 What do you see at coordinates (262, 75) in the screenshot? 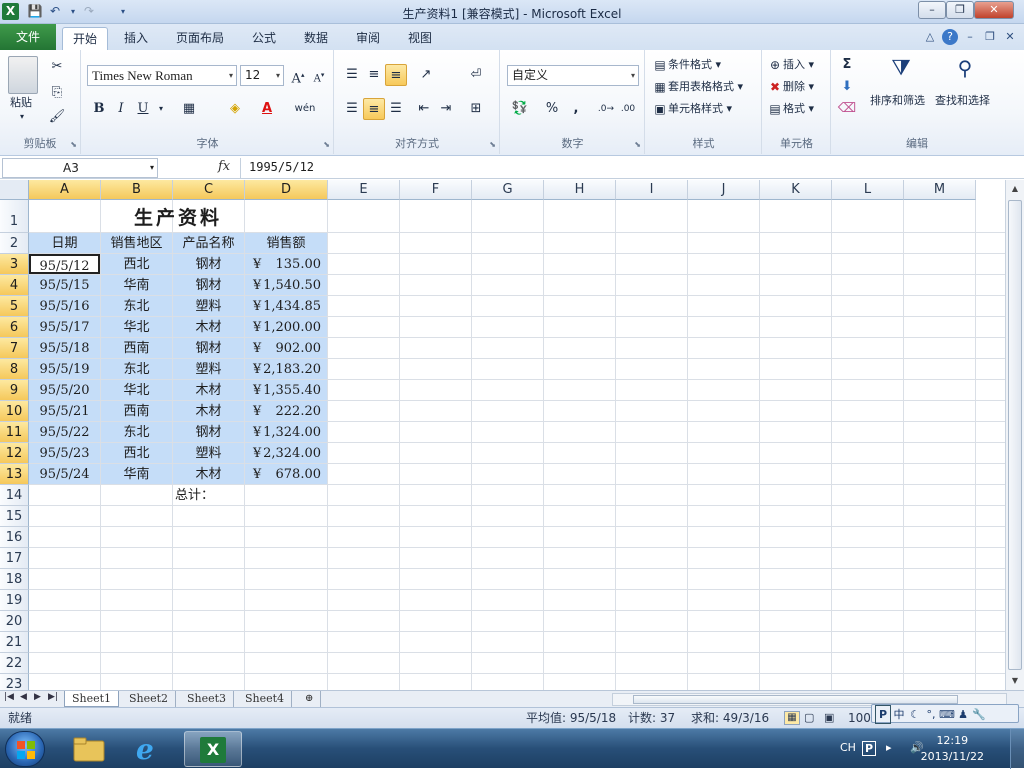
I see `font-size-combo: 12 ▾` at bounding box center [262, 75].